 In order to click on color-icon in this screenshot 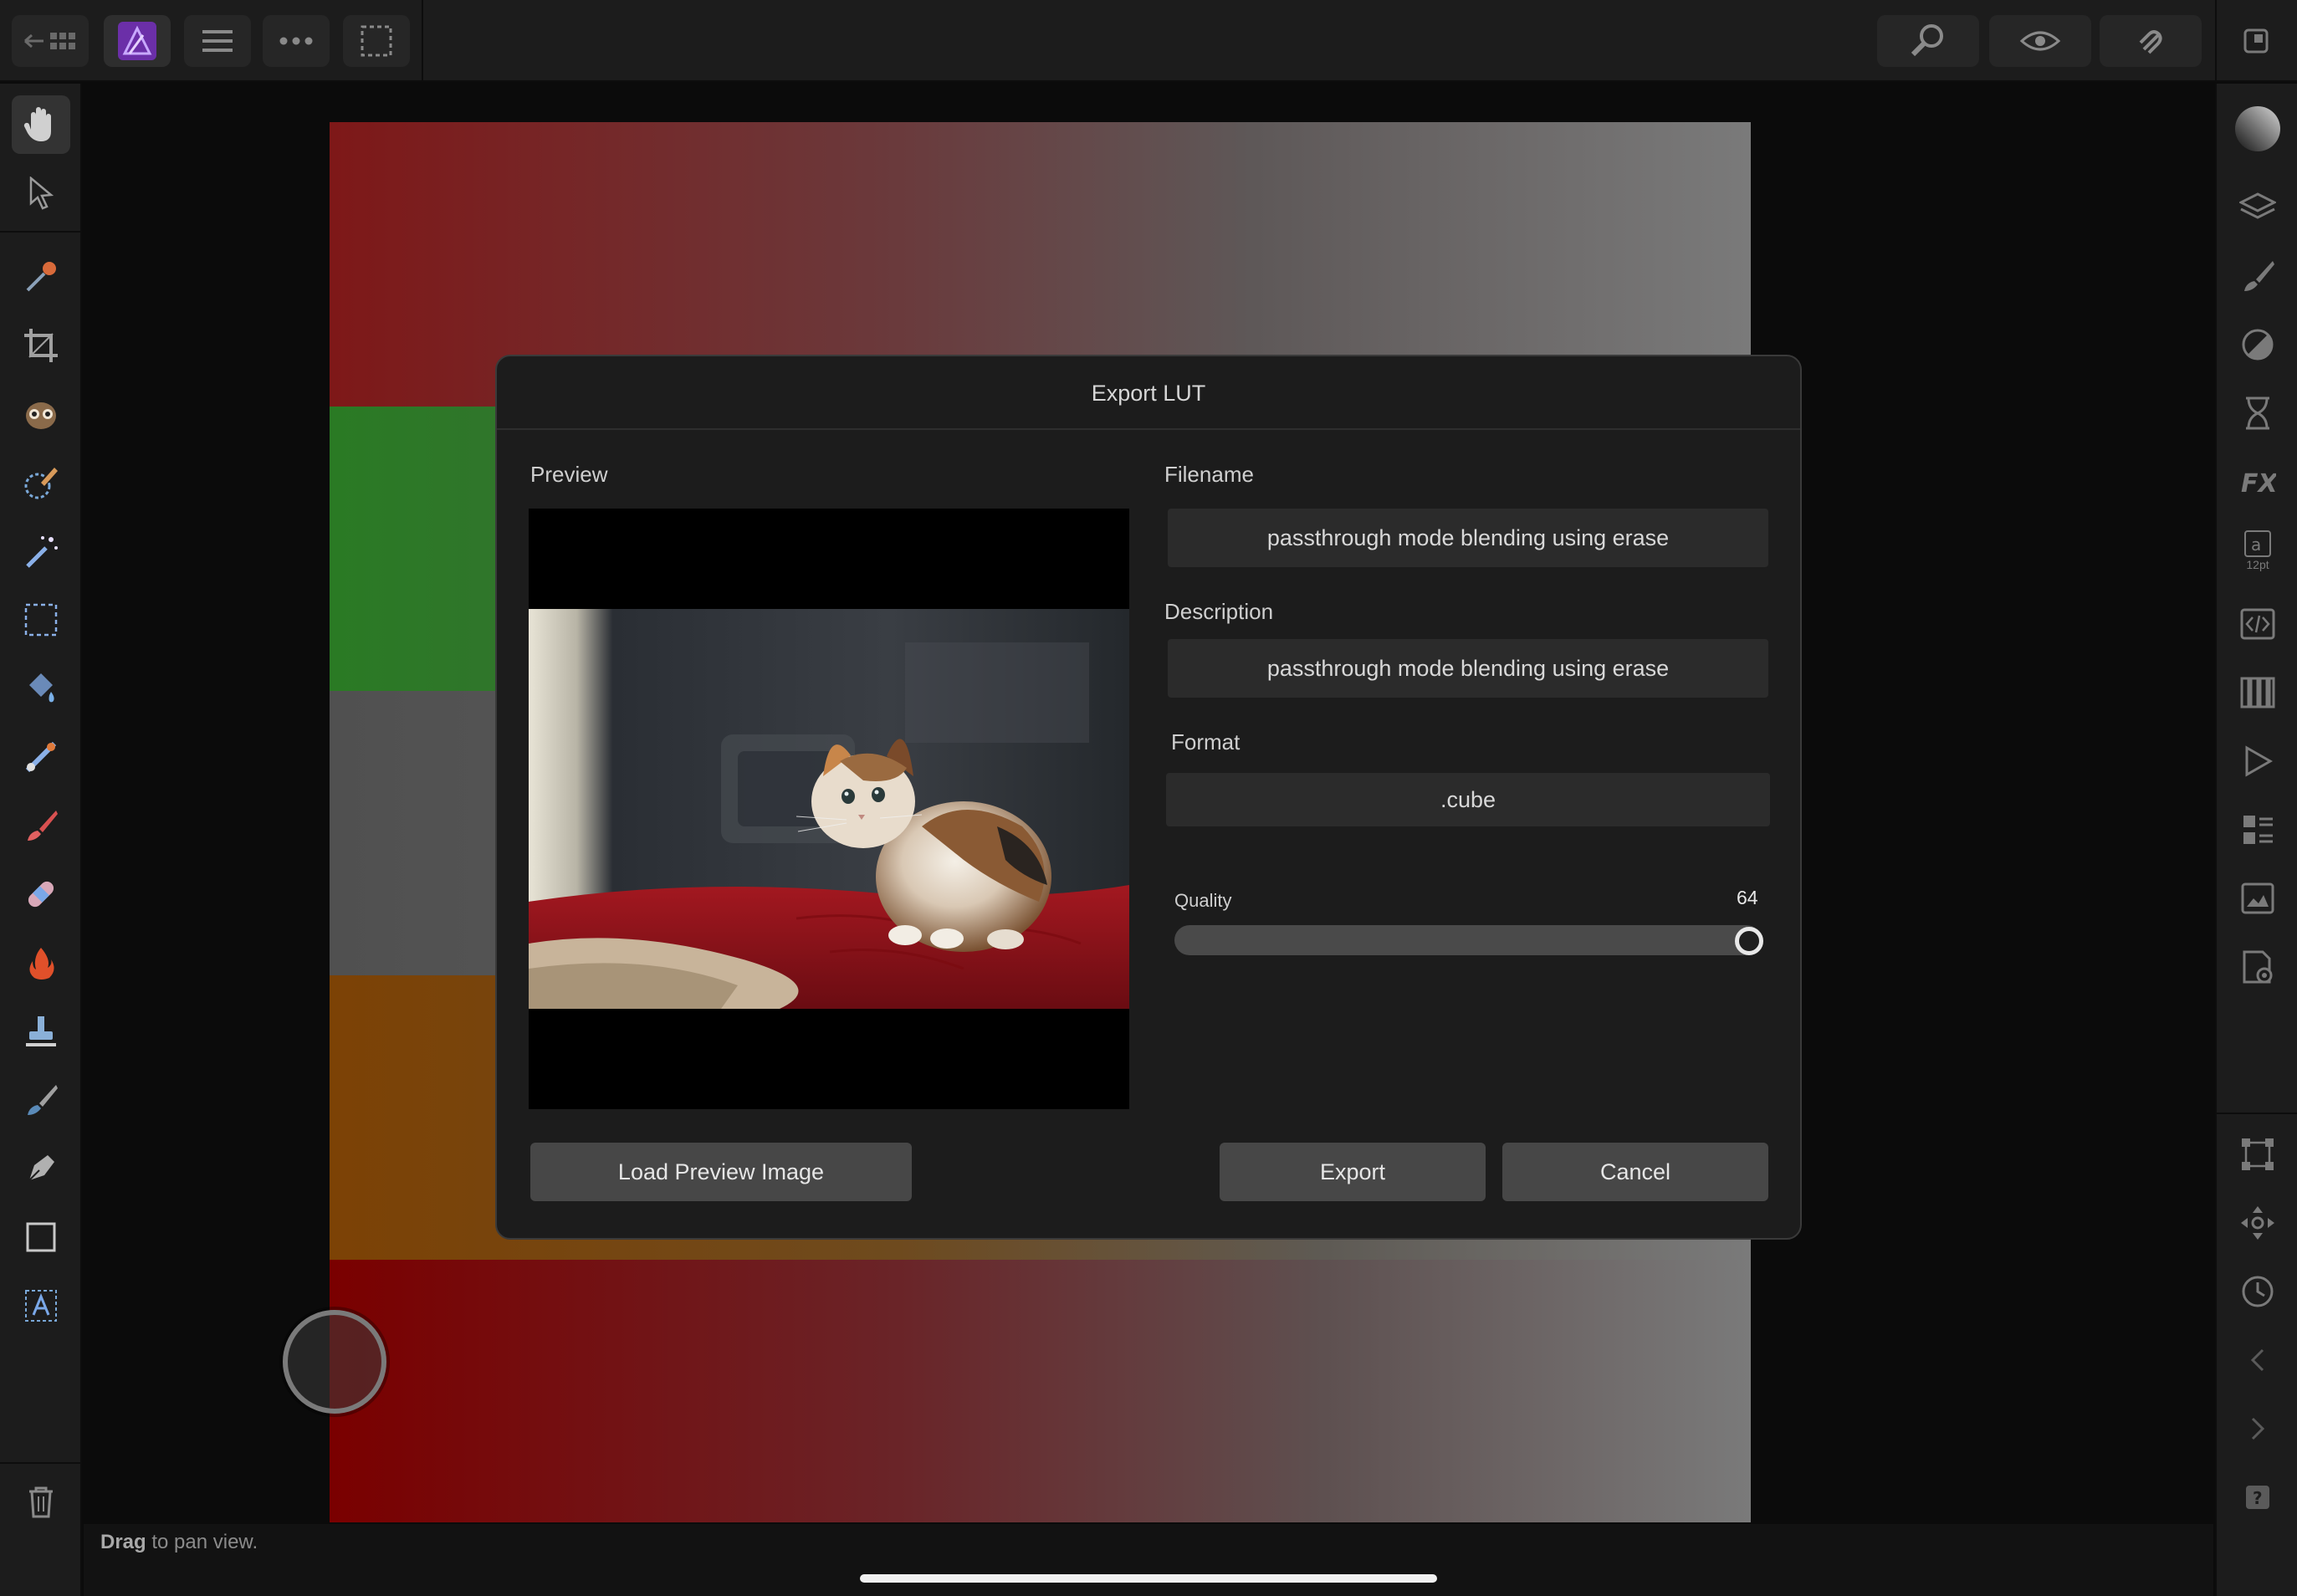, I will do `click(2257, 129)`.